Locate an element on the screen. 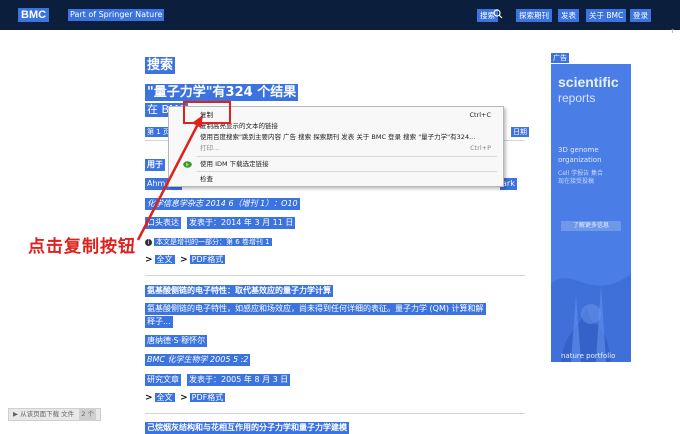  result-1-supplement-text: 本文是增刊的一部分：第 6 卷增刊 1 is located at coordinates (213, 242).